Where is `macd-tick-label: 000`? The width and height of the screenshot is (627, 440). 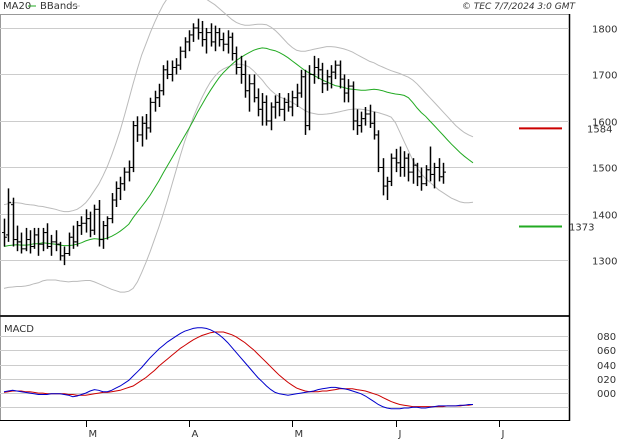
macd-tick-label: 000 is located at coordinates (606, 394).